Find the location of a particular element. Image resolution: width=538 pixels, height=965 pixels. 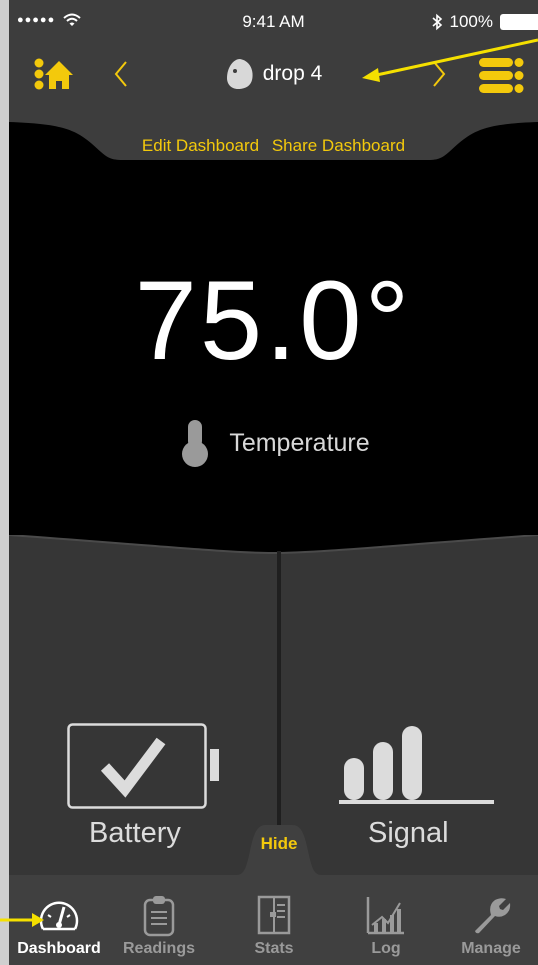

status-bar: ●●●●● 9:41 AM 100% is located at coordinates (273, 22).